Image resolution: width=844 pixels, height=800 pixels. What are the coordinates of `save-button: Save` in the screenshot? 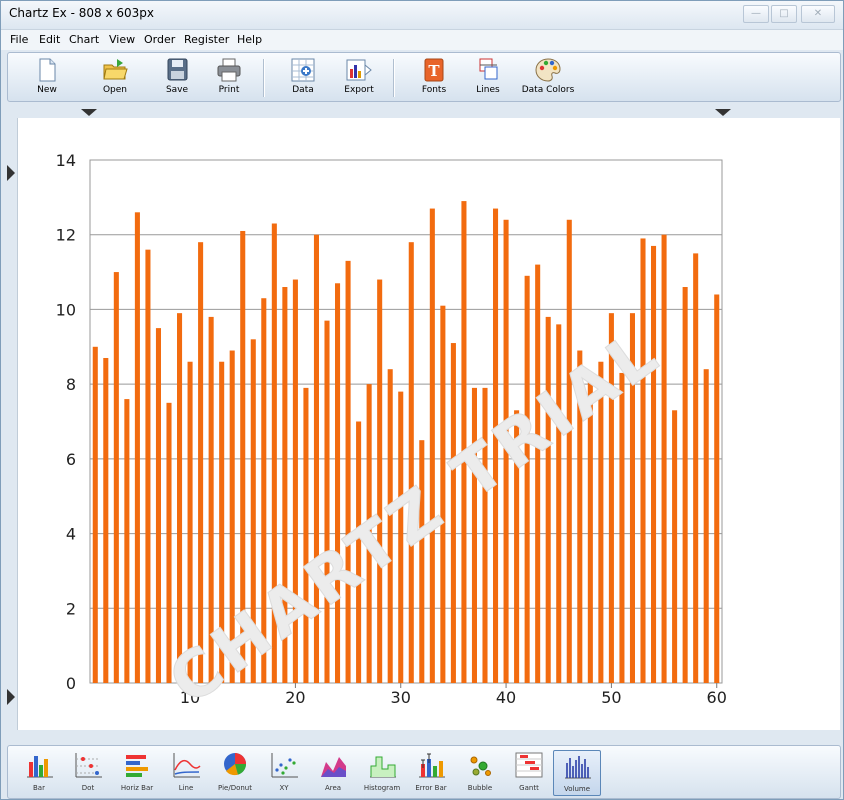 It's located at (177, 78).